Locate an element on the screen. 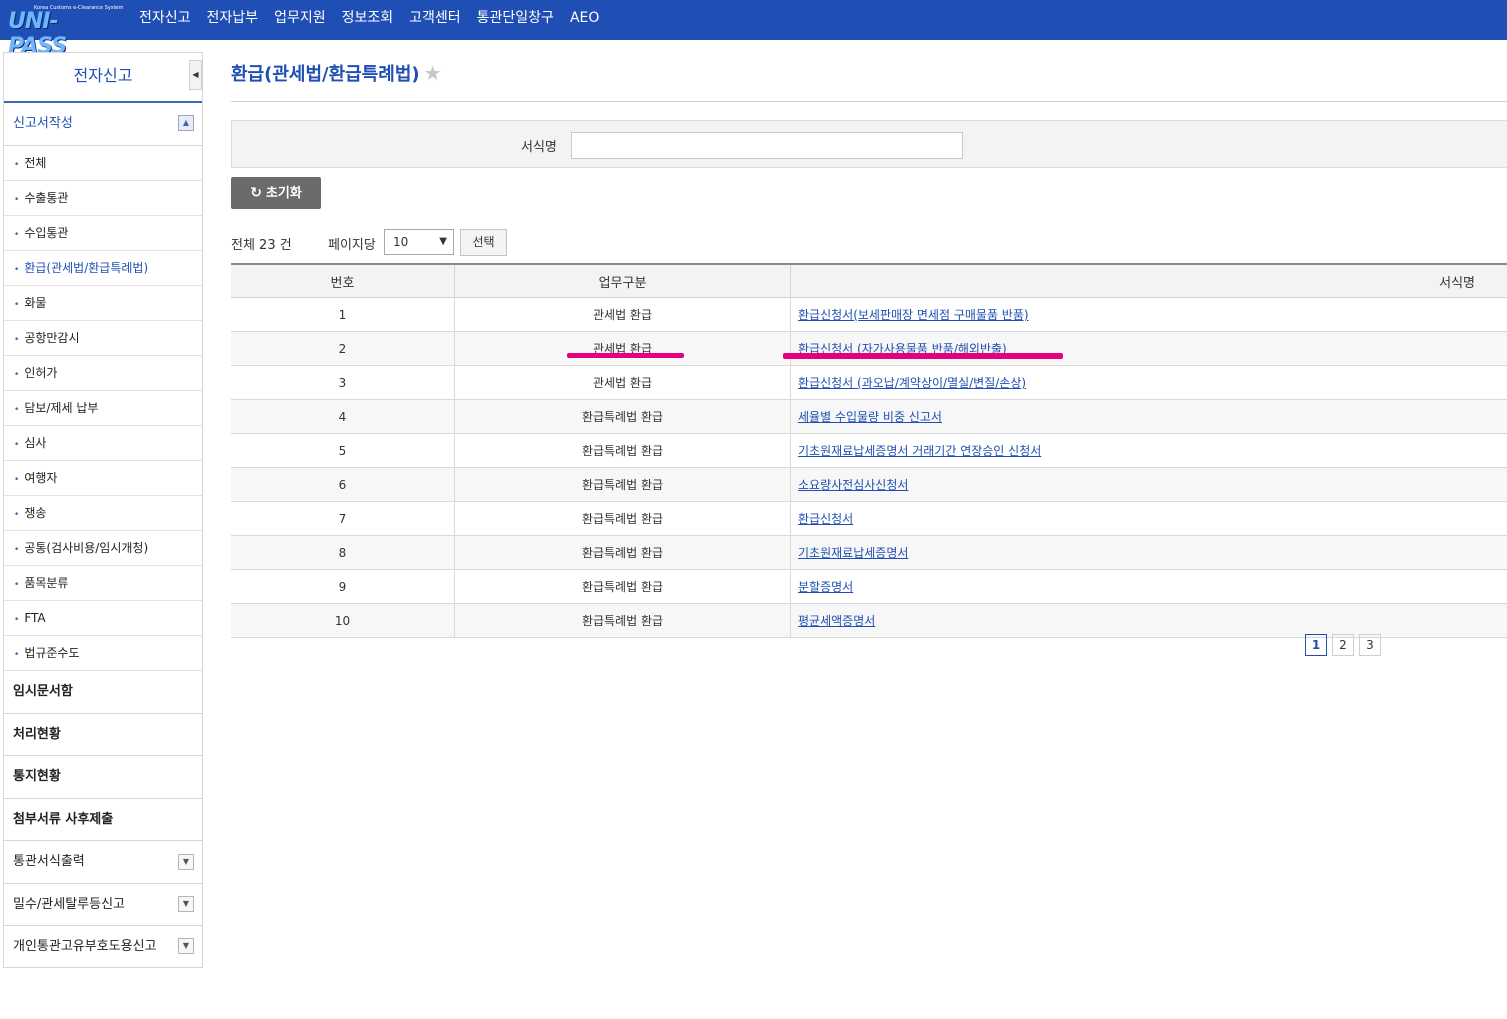 The image size is (1507, 1019). page-button-3: 3 is located at coordinates (1370, 645).